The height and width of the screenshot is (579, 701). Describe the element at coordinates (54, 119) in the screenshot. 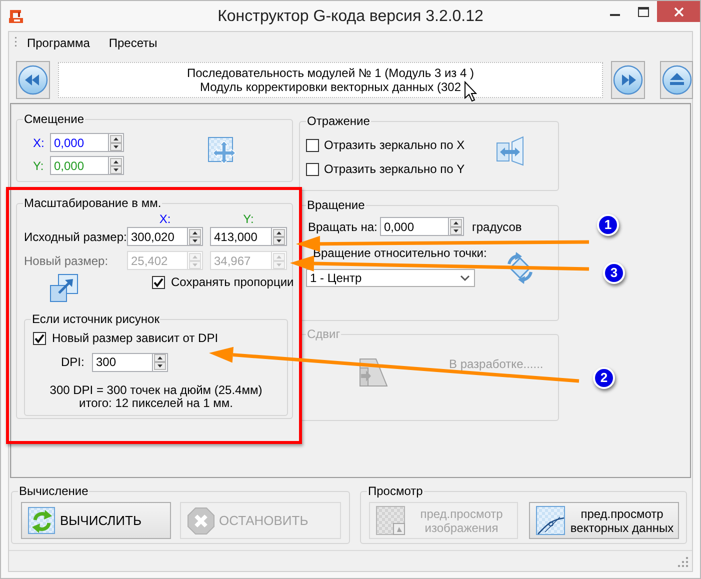

I see `group-title: Смещение` at that location.